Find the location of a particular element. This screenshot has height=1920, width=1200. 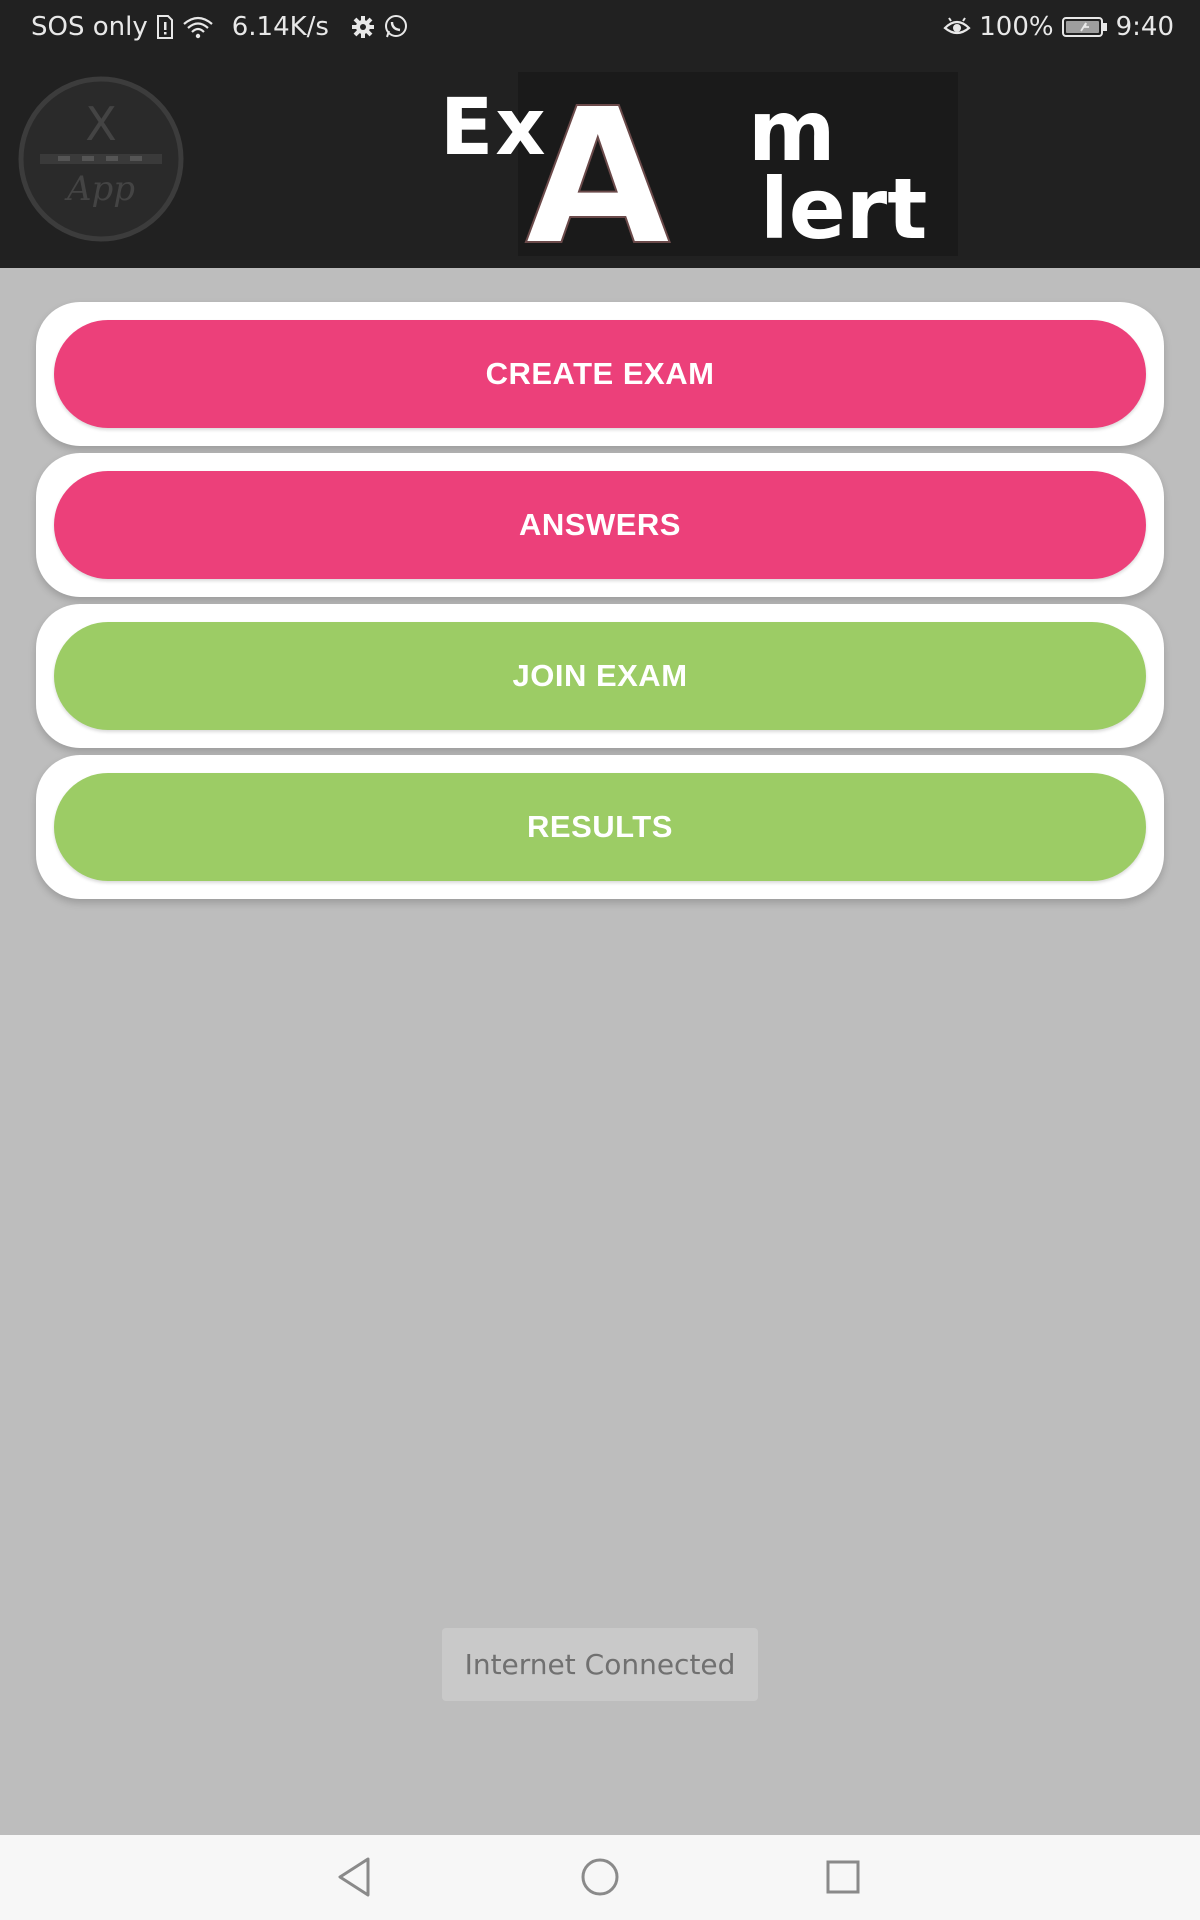

menu-card-create-exam: CREATE EXAM is located at coordinates (600, 374).